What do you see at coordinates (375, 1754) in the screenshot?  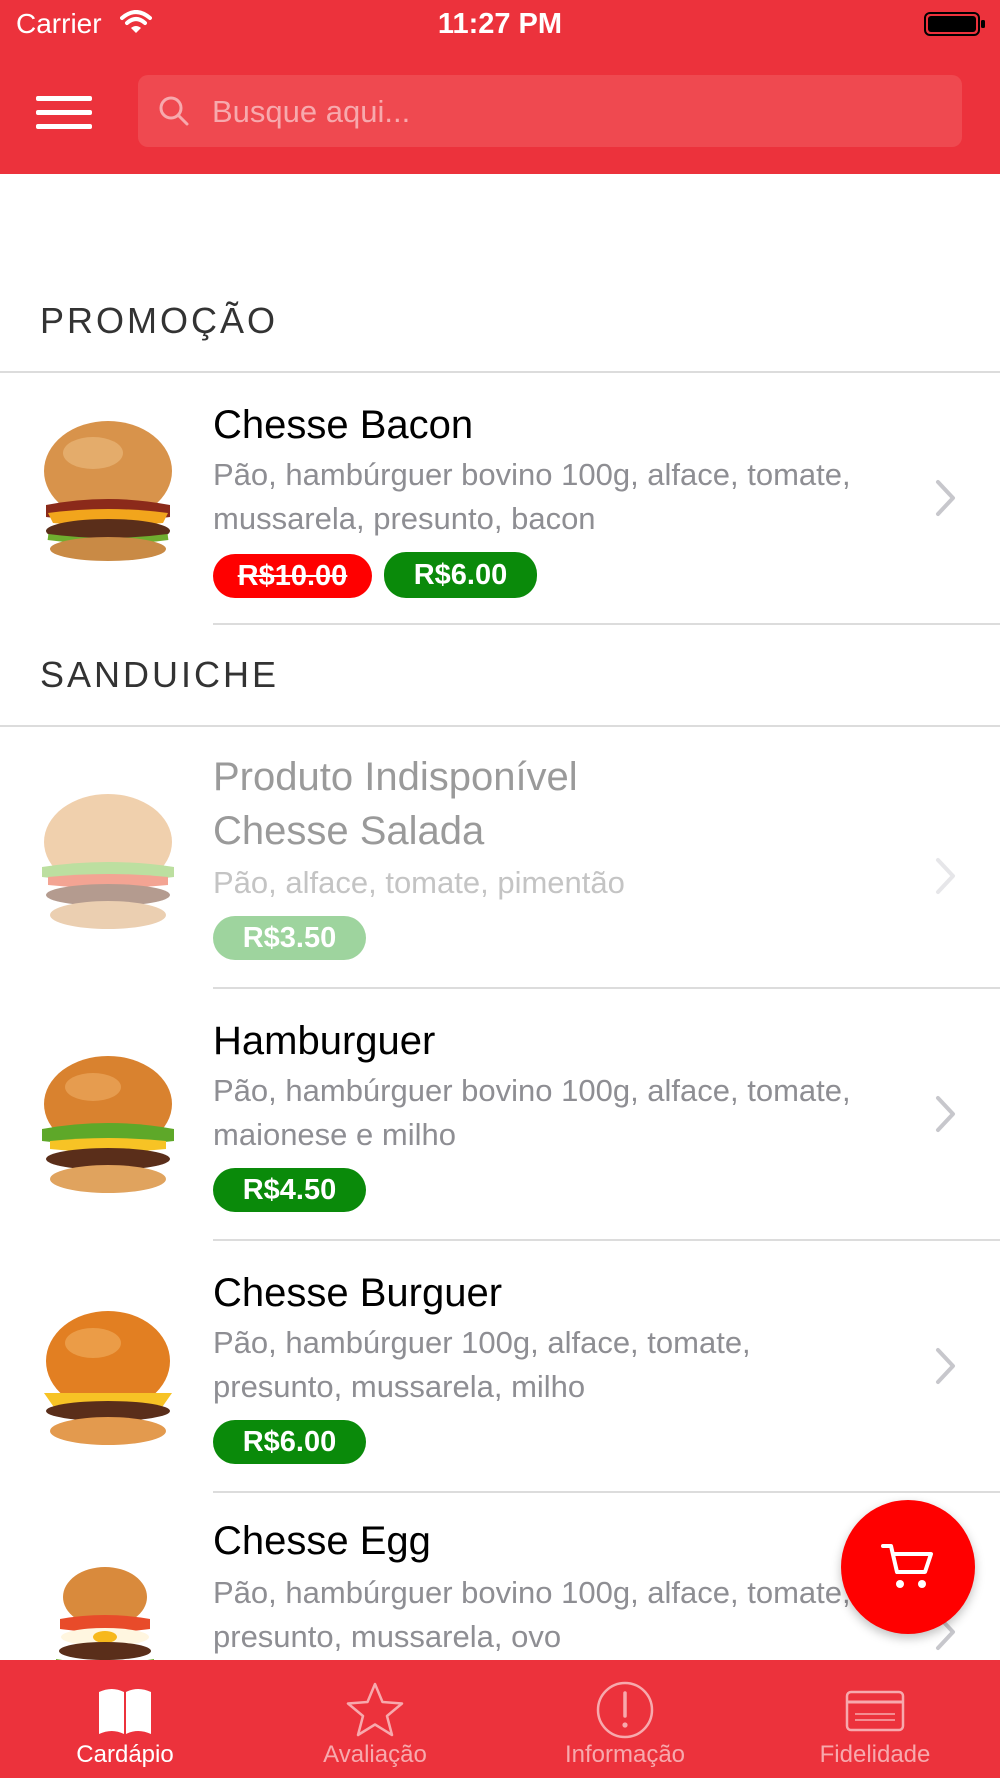 I see `tab-label: Avaliação` at bounding box center [375, 1754].